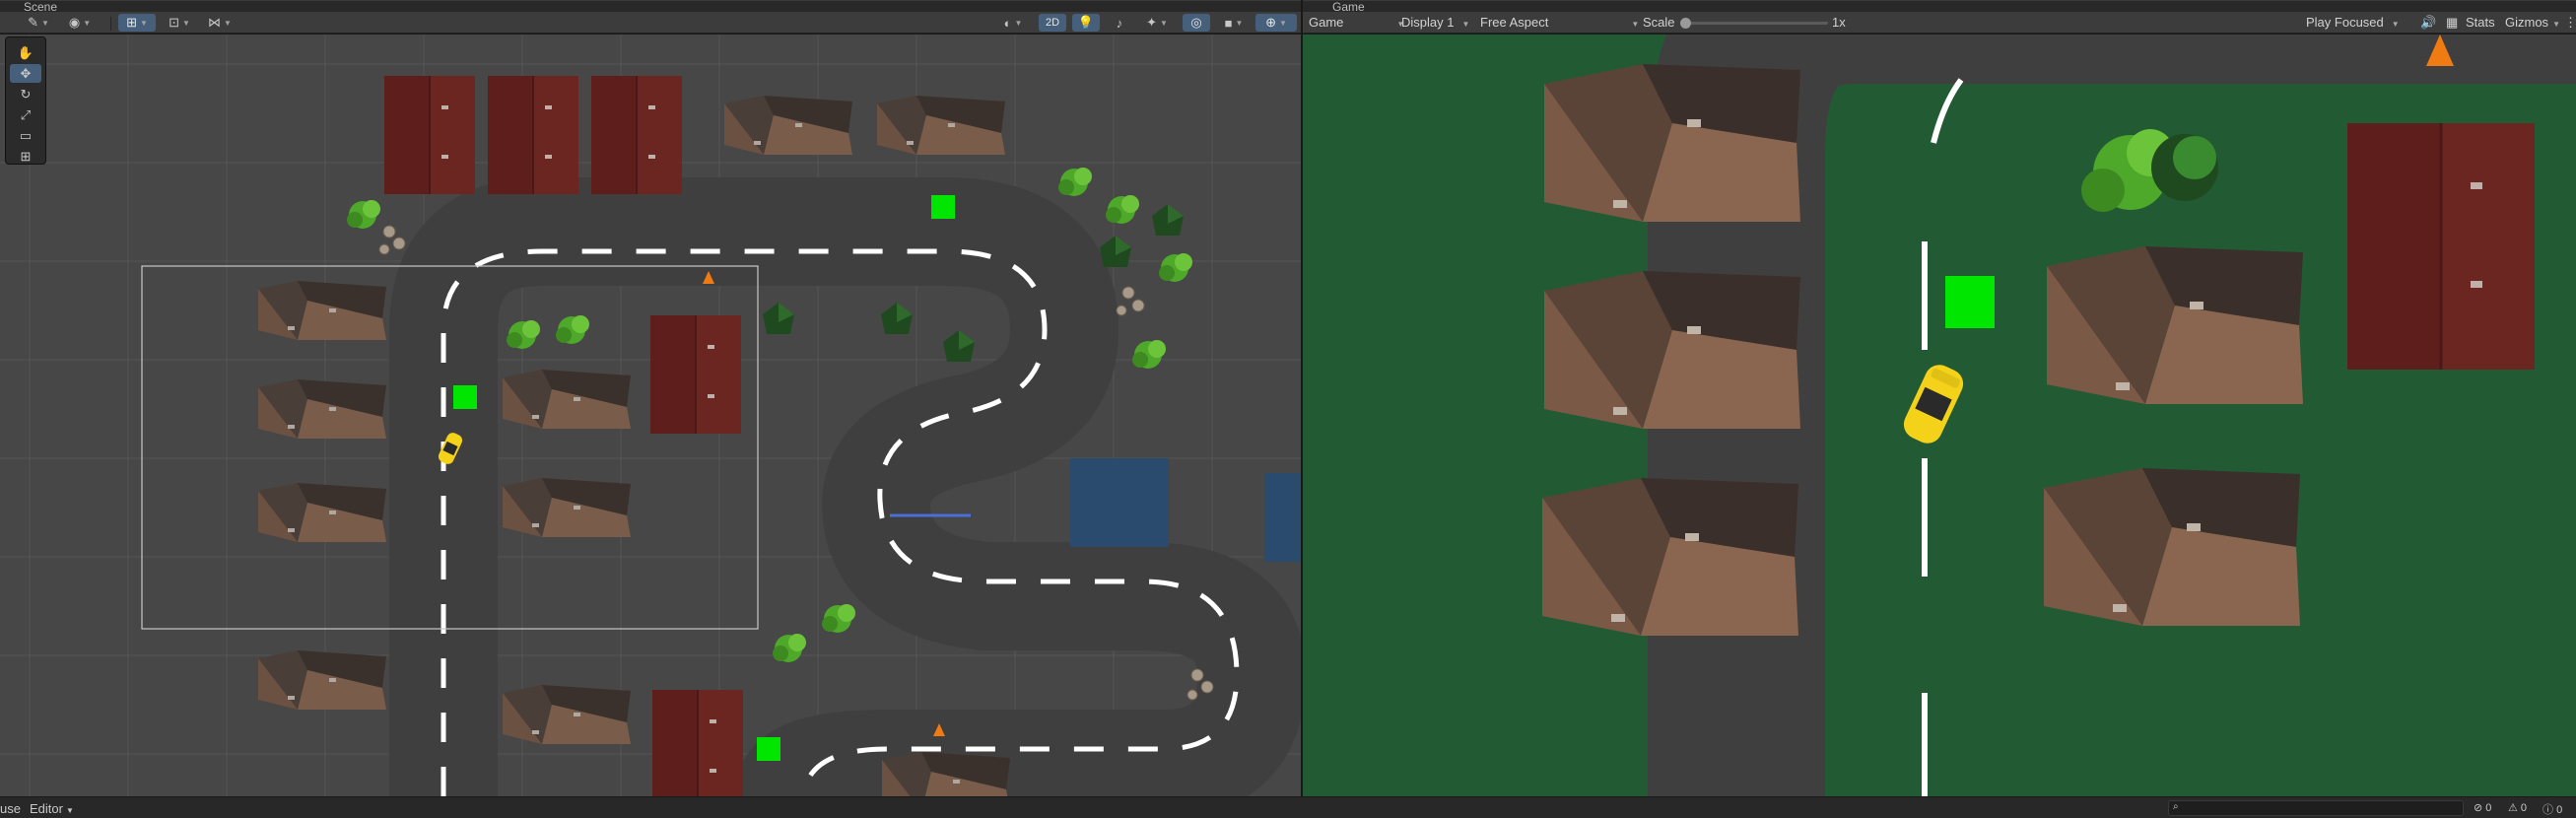 The width and height of the screenshot is (2576, 818). Describe the element at coordinates (1356, 23) in the screenshot. I see `view-select: Game ▼` at that location.